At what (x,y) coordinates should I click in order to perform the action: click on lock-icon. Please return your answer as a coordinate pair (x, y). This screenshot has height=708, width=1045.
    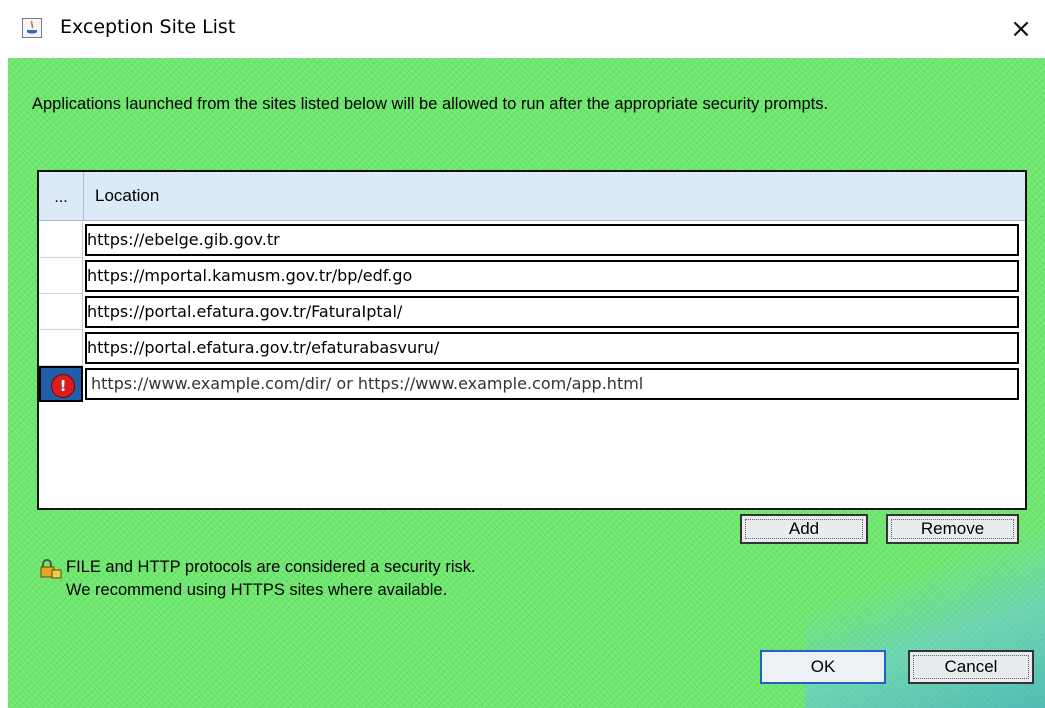
    Looking at the image, I should click on (51, 569).